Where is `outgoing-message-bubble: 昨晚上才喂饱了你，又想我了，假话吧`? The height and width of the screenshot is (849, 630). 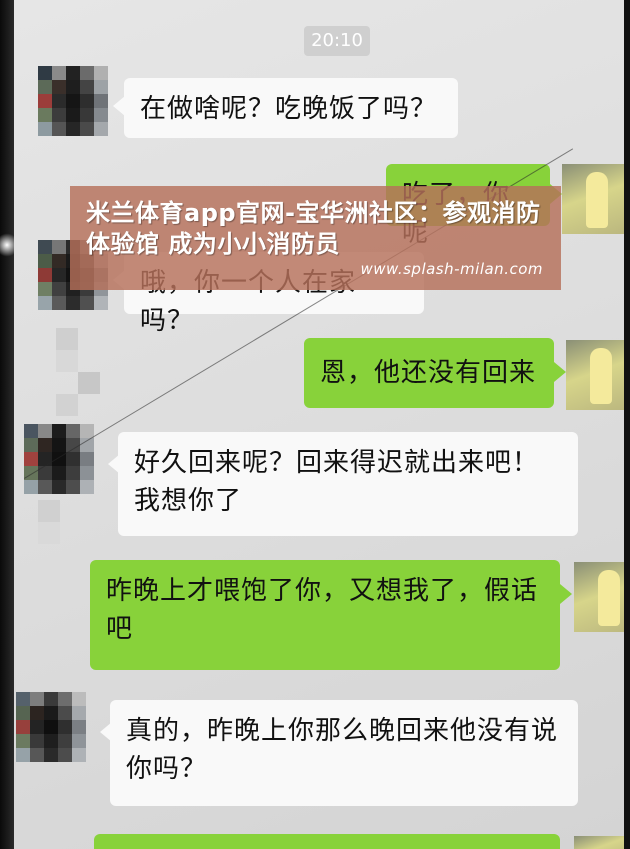 outgoing-message-bubble: 昨晚上才喂饱了你，又想我了，假话吧 is located at coordinates (325, 615).